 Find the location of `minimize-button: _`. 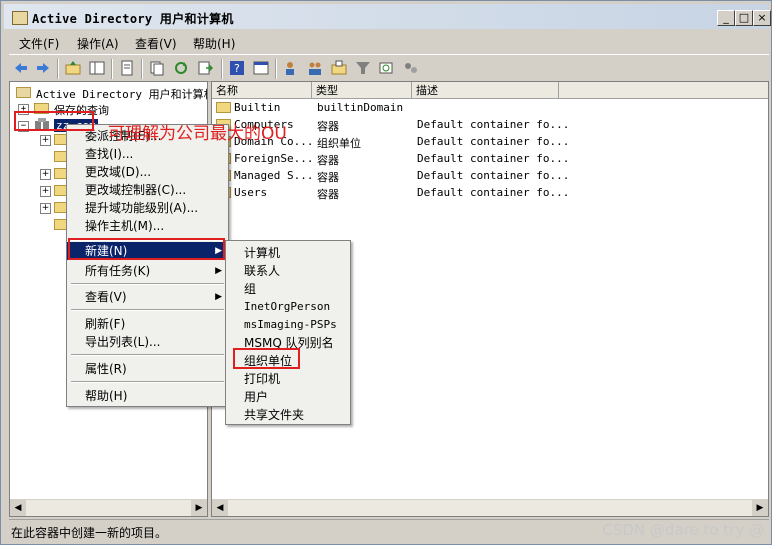

minimize-button: _ is located at coordinates (726, 18).